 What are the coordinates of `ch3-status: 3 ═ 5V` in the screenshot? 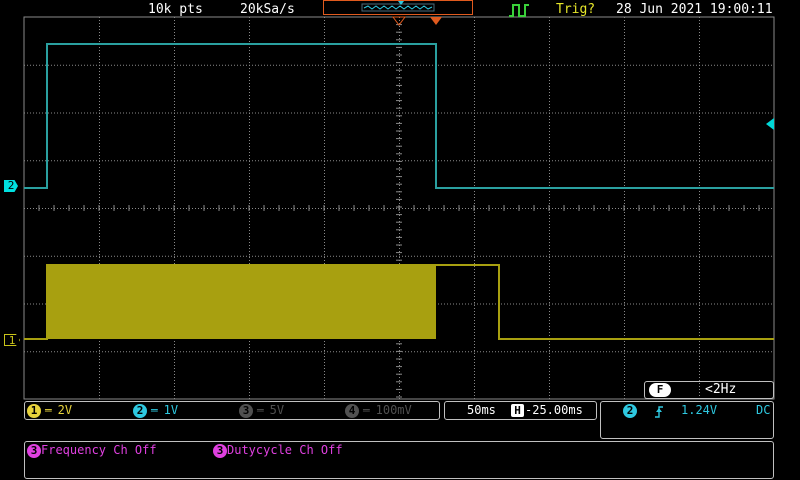 It's located at (261, 410).